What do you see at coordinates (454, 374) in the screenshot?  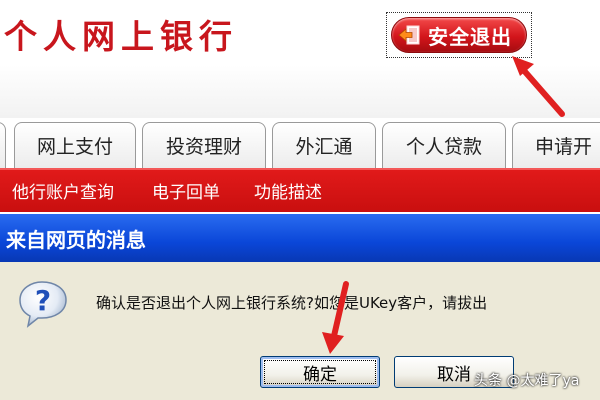 I see `cancel-button-label: 取消` at bounding box center [454, 374].